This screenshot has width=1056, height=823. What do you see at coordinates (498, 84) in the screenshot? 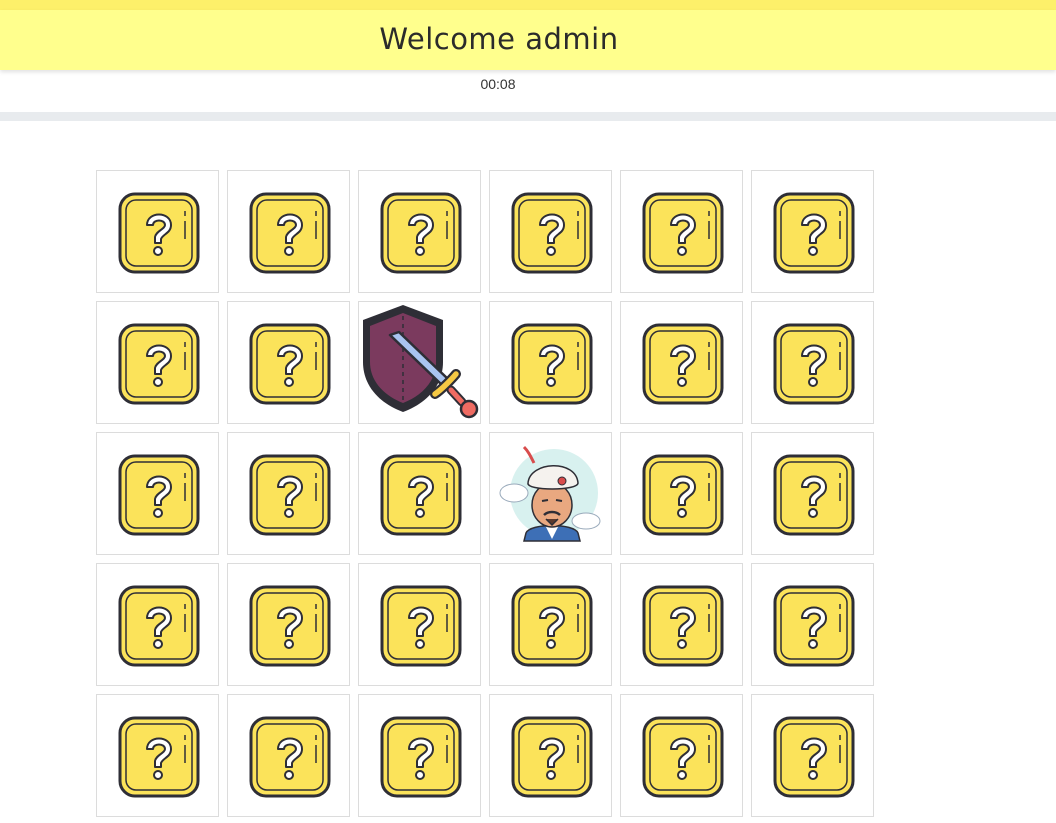
I see `game-timer: 00:08` at bounding box center [498, 84].